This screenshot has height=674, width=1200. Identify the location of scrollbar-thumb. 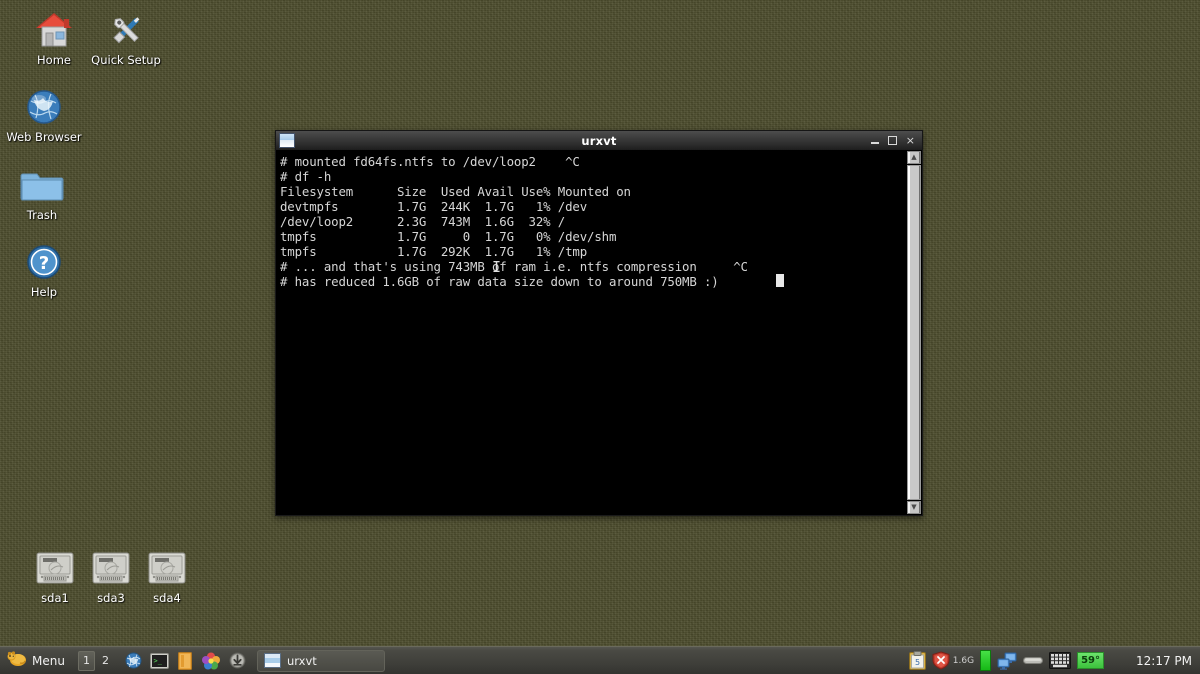
(914, 332).